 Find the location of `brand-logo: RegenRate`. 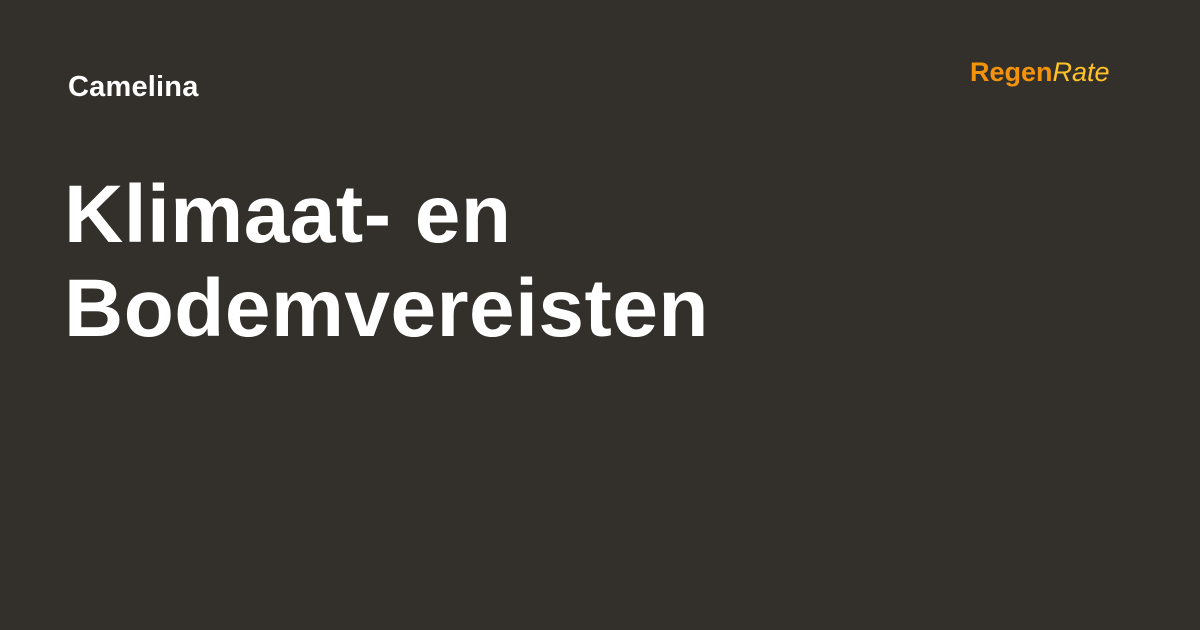

brand-logo: RegenRate is located at coordinates (1040, 72).